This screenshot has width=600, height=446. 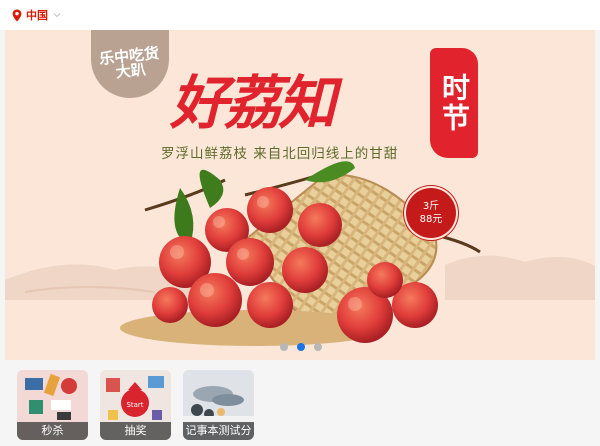 I want to click on price-quantity: 3斤, so click(x=431, y=206).